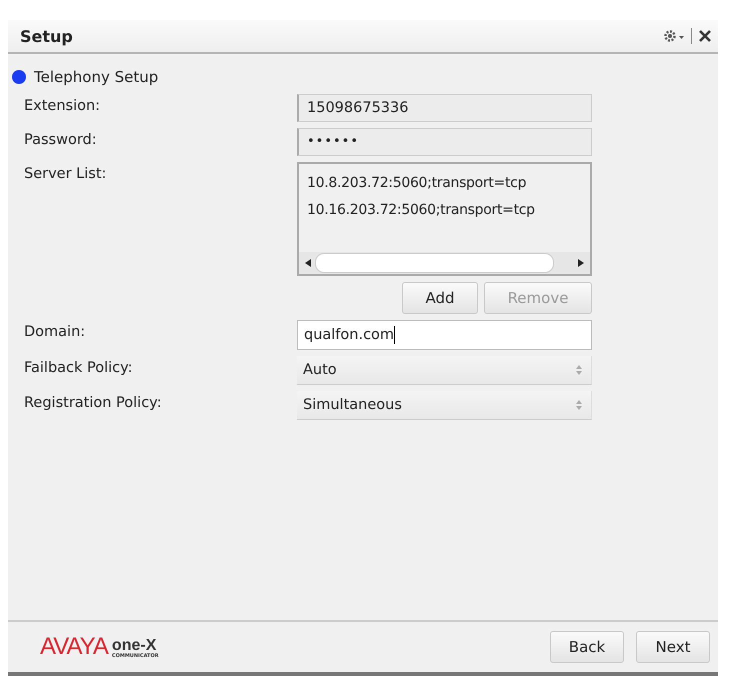 The height and width of the screenshot is (680, 729). I want to click on section-label: Telephony Setup, so click(96, 77).